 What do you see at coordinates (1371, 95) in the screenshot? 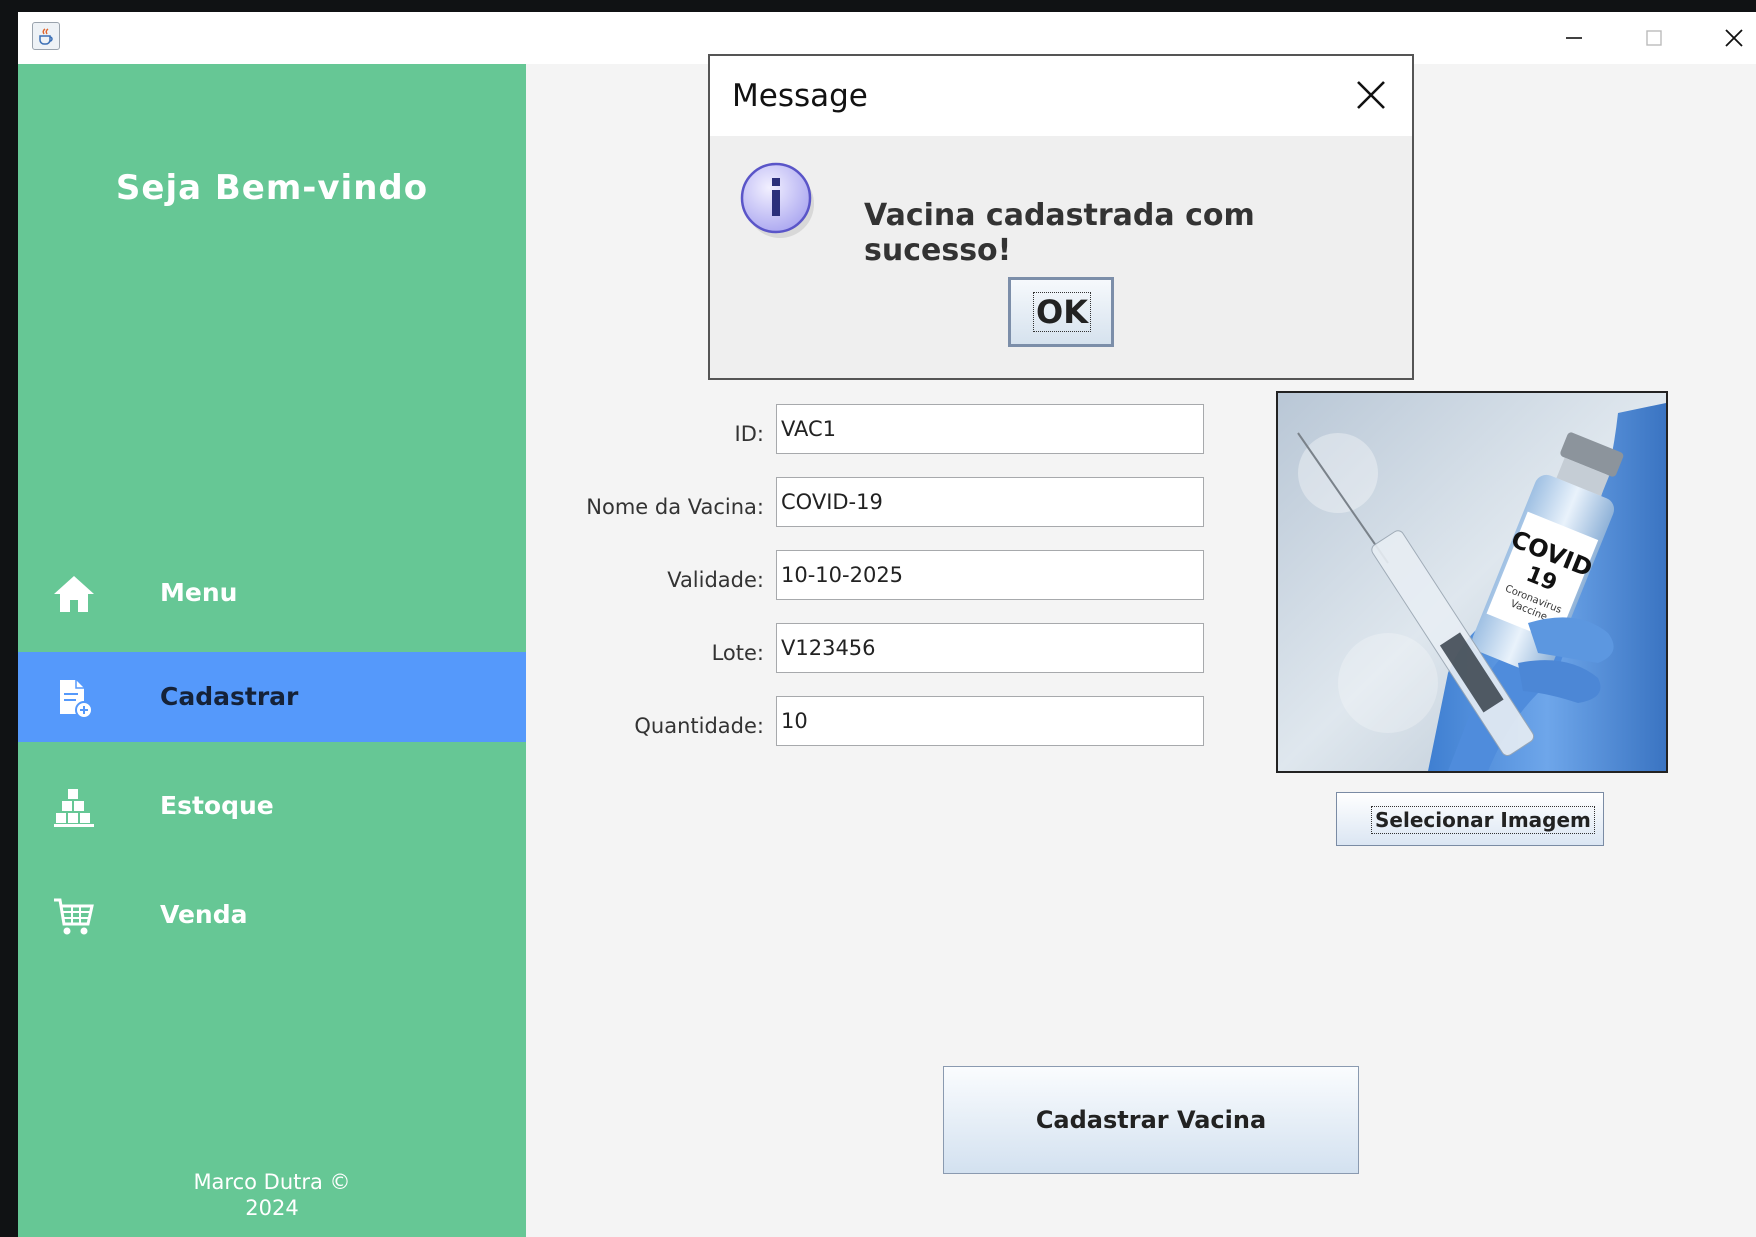
I see `dialog-close-icon` at bounding box center [1371, 95].